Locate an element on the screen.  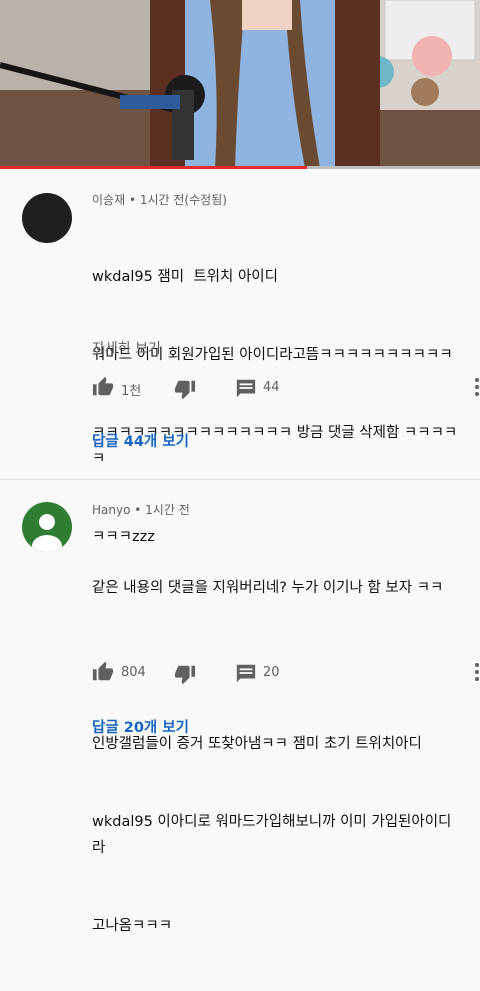
comment-time: 1시간 전(수정됨) is located at coordinates (183, 200).